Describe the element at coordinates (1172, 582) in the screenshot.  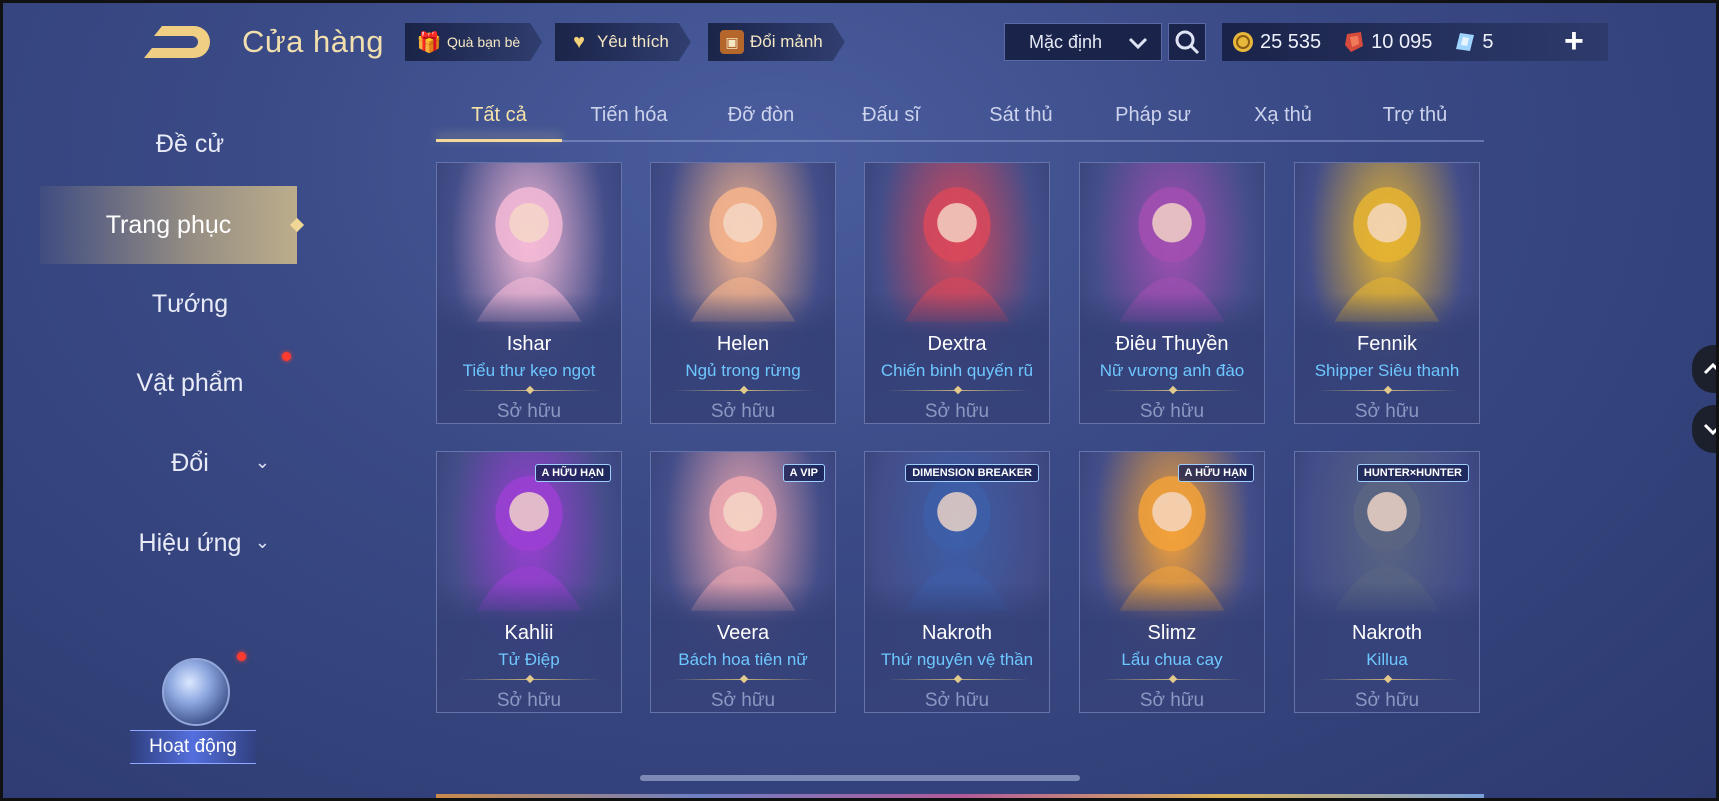
I see `skin-card: A HỮU HẠN Slimz Lẩu chua cay Sở hữu` at that location.